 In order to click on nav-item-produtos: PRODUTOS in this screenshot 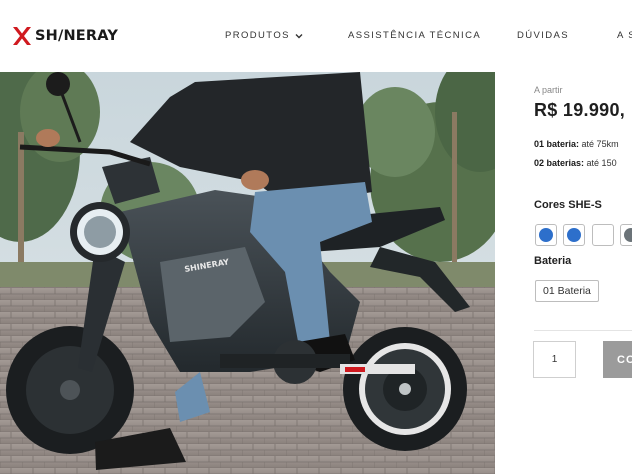, I will do `click(264, 35)`.